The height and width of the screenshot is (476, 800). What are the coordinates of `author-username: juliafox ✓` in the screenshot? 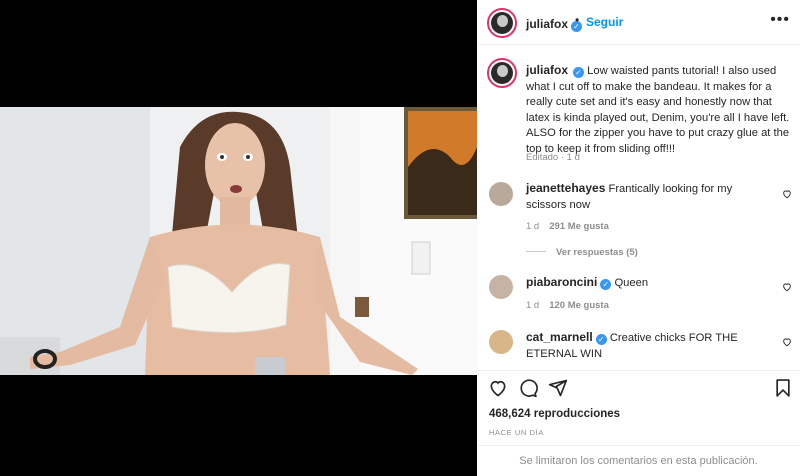 It's located at (554, 24).